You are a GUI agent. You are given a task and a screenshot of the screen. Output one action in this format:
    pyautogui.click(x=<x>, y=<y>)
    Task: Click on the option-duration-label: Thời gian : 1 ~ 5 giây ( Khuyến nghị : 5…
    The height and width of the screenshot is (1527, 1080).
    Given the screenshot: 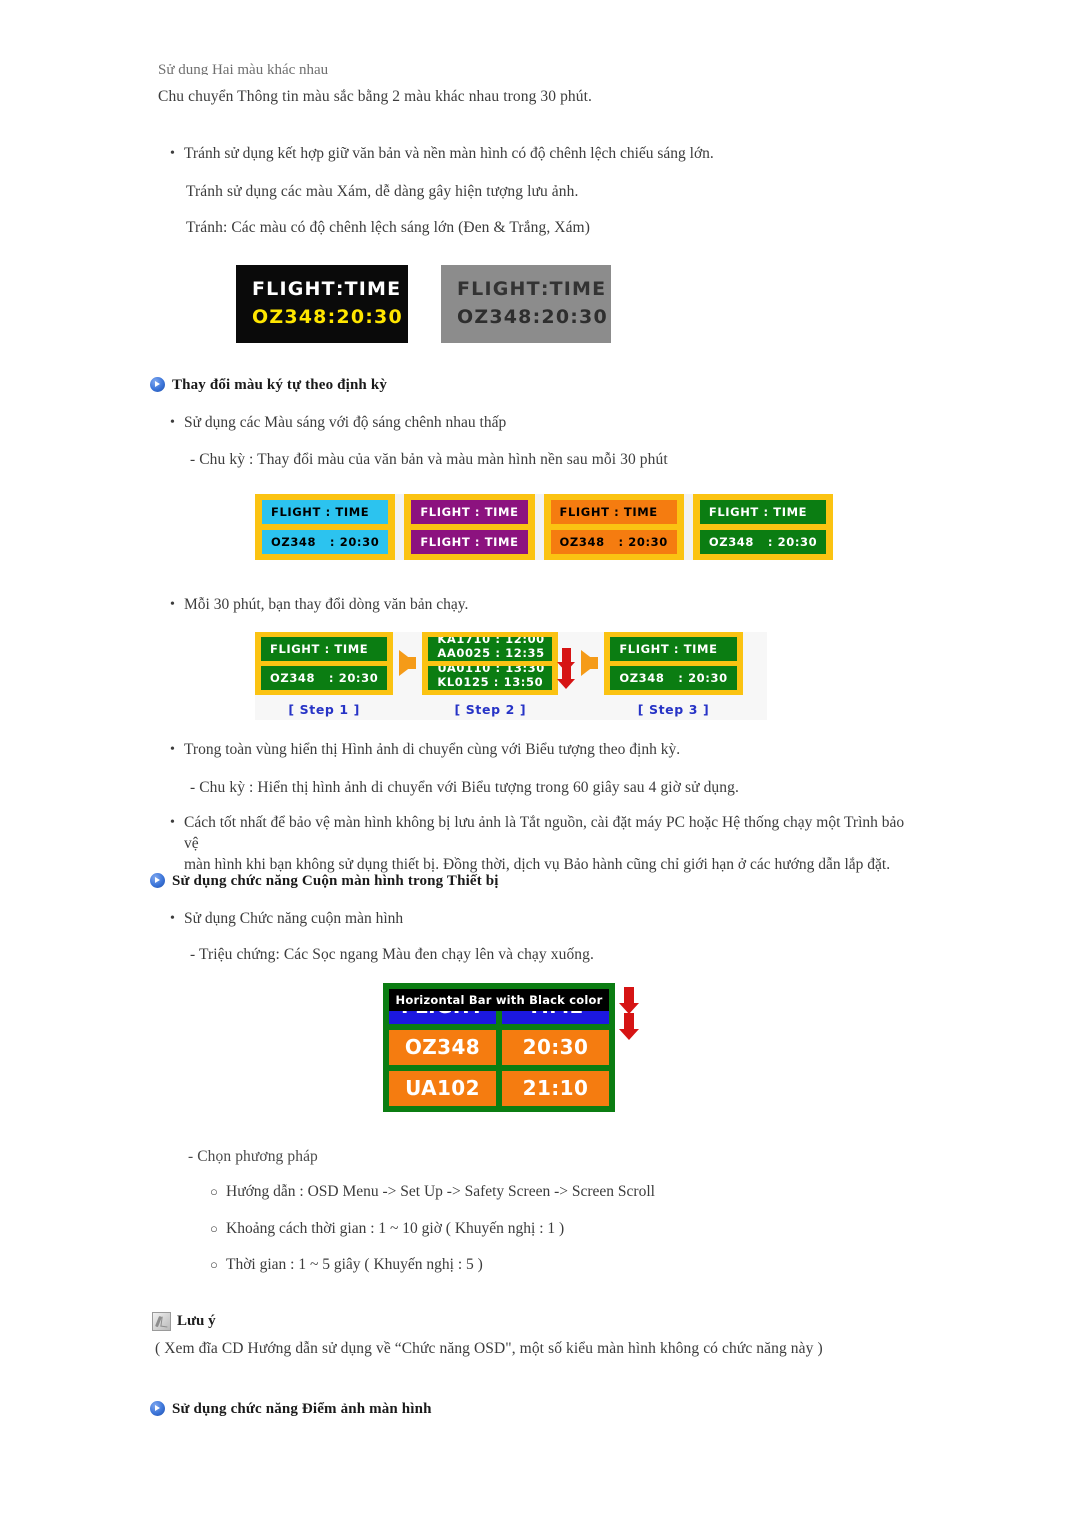 What is the action you would take?
    pyautogui.click(x=354, y=1264)
    